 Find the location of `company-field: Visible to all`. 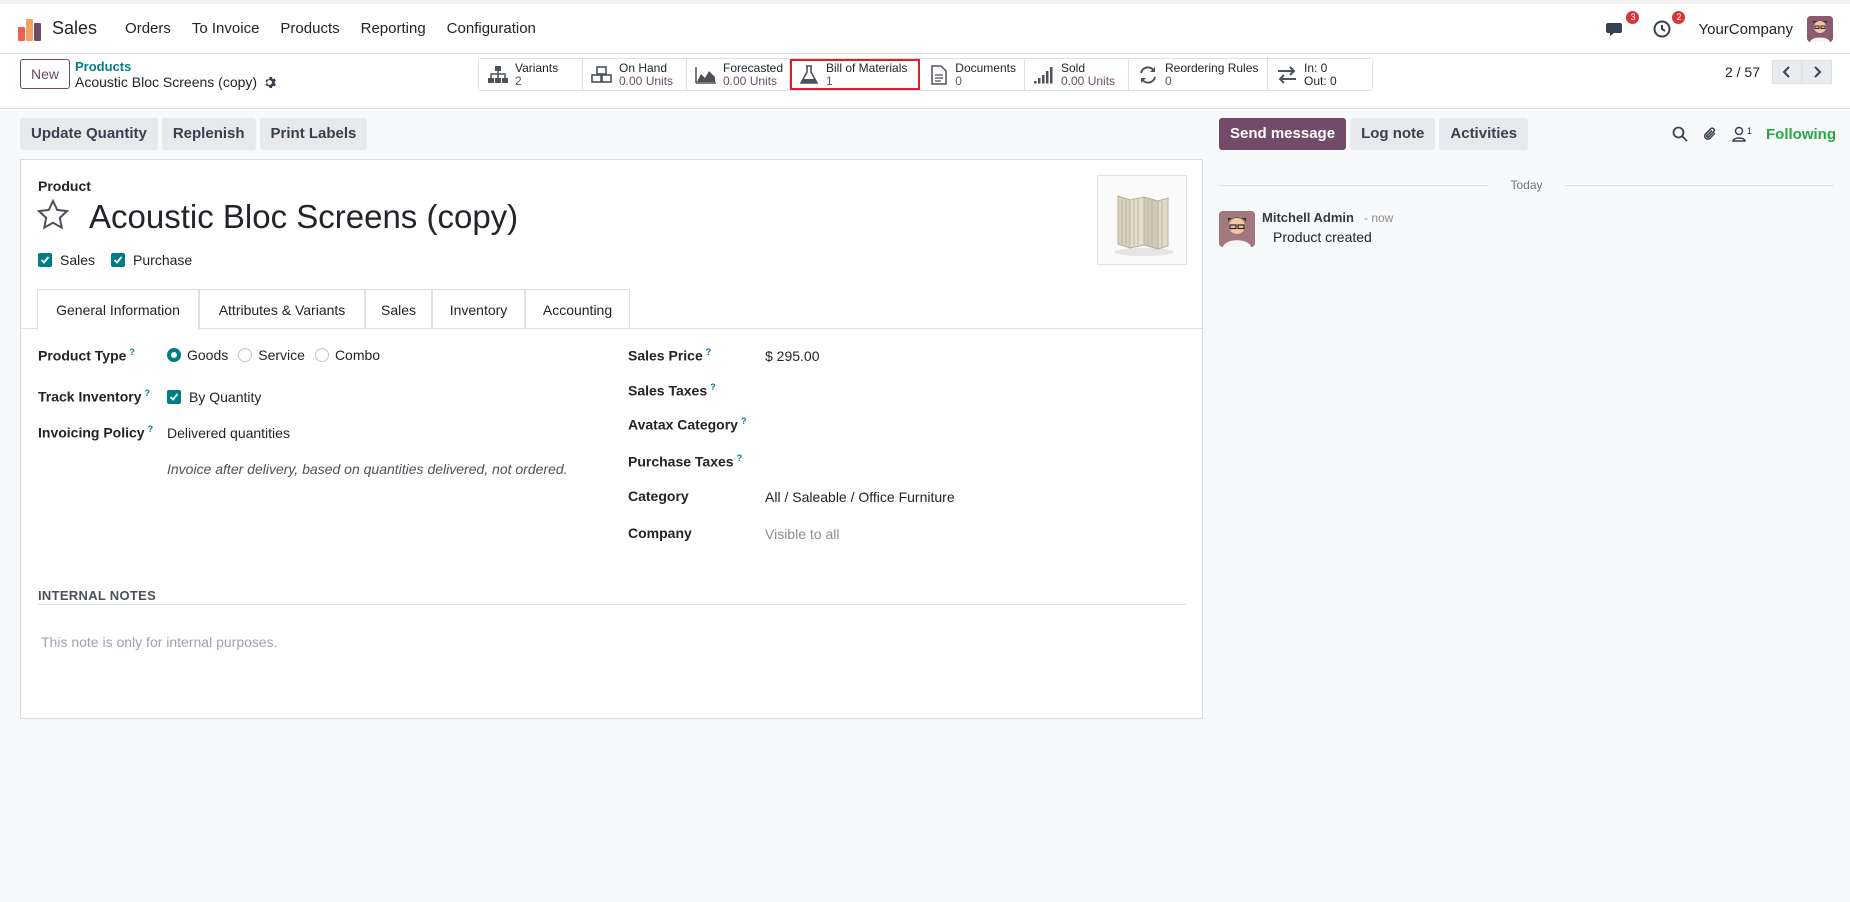

company-field: Visible to all is located at coordinates (802, 534).